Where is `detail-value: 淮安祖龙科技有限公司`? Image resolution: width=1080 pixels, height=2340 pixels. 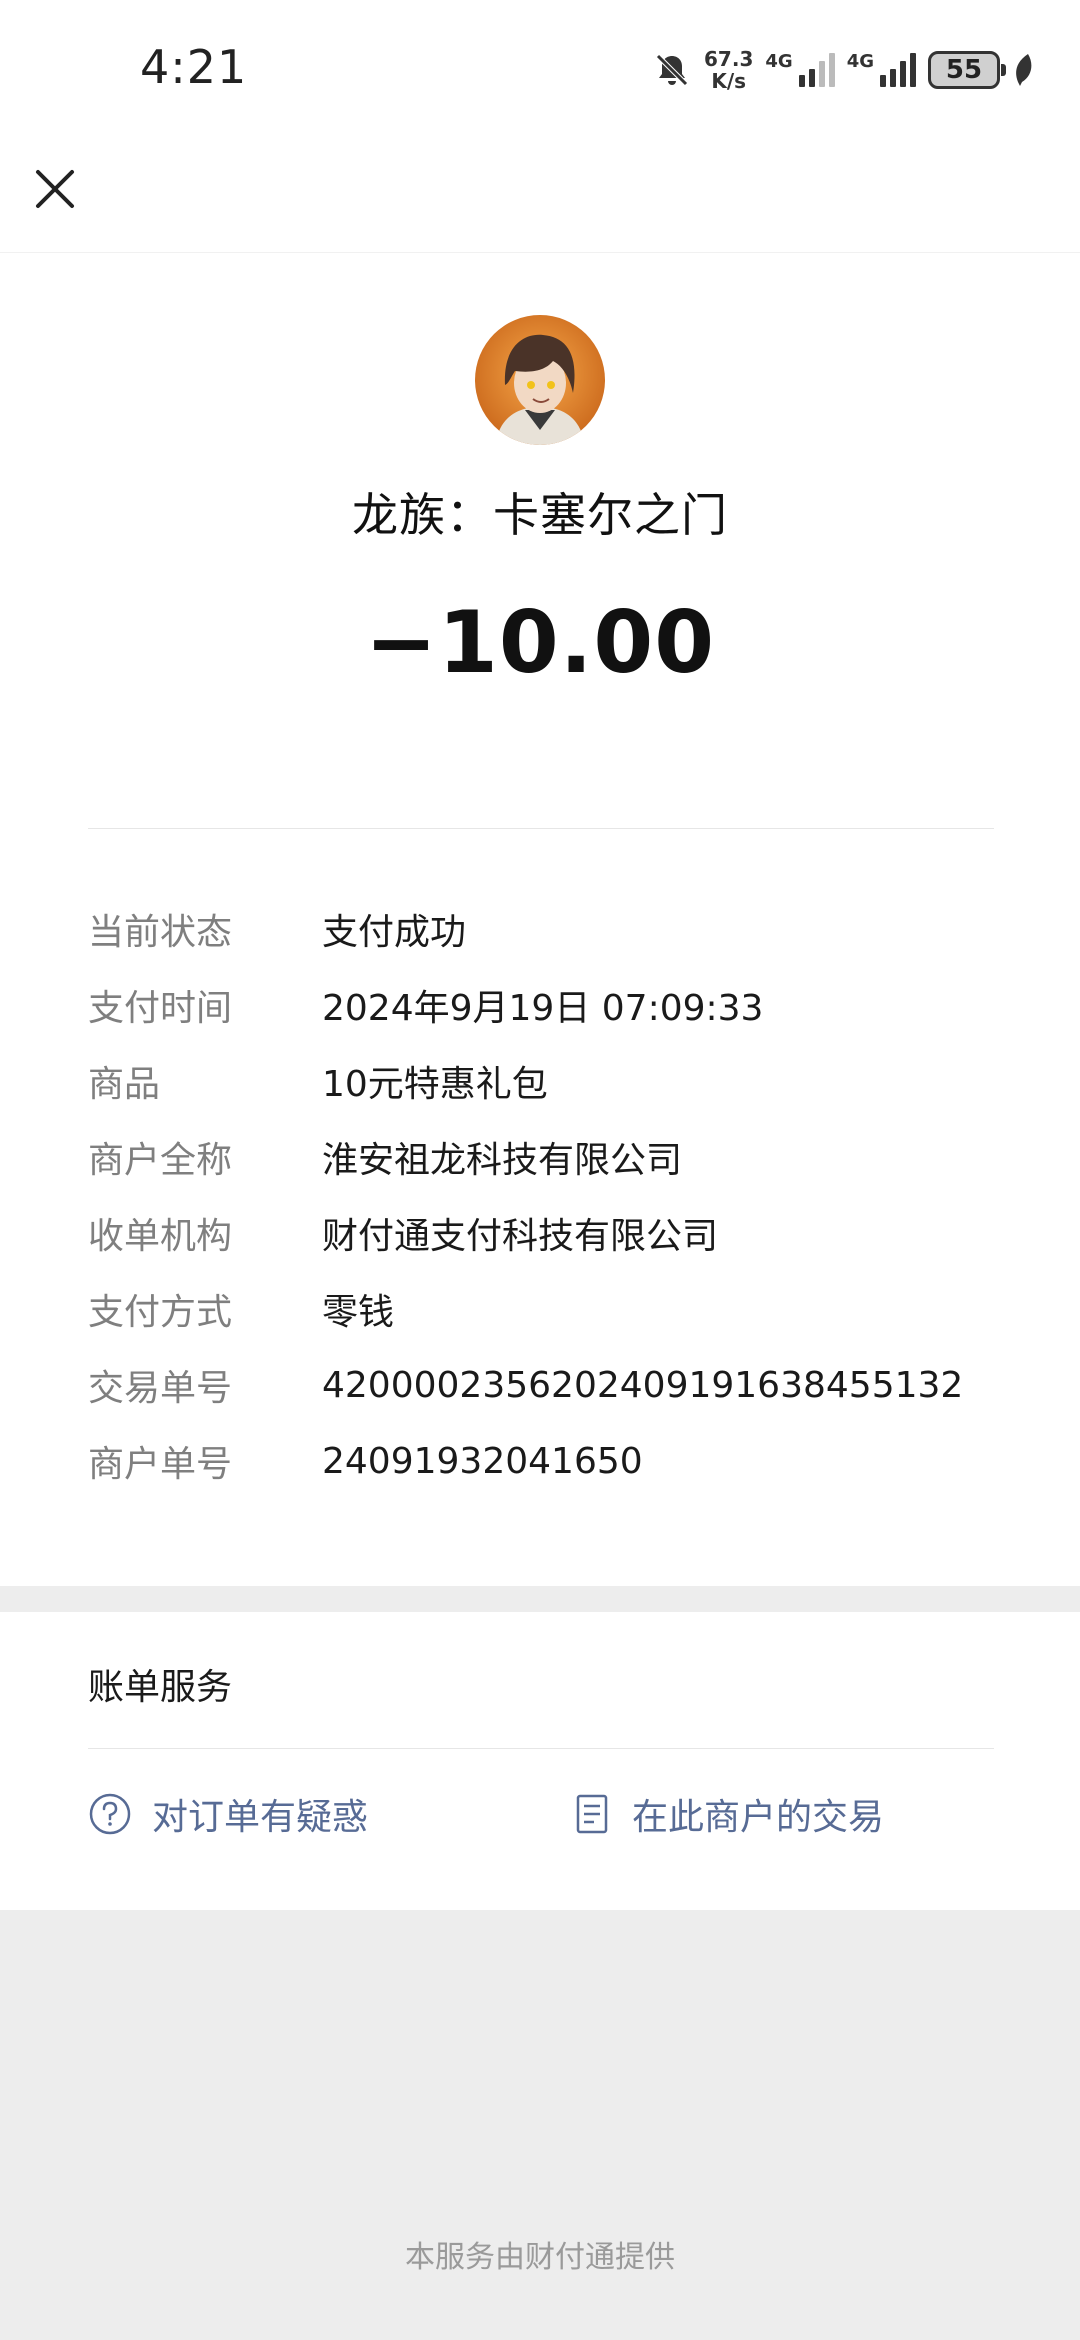
detail-value: 淮安祖龙科技有限公司 is located at coordinates (502, 1160).